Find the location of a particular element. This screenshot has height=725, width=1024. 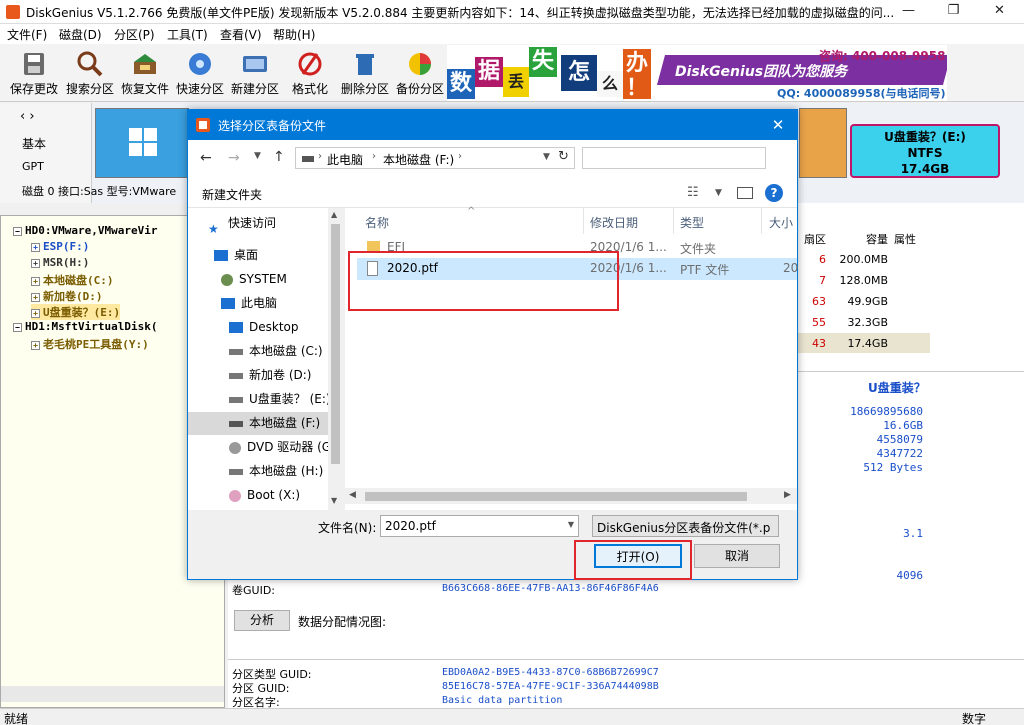

banner-char: 失 is located at coordinates (543, 62).